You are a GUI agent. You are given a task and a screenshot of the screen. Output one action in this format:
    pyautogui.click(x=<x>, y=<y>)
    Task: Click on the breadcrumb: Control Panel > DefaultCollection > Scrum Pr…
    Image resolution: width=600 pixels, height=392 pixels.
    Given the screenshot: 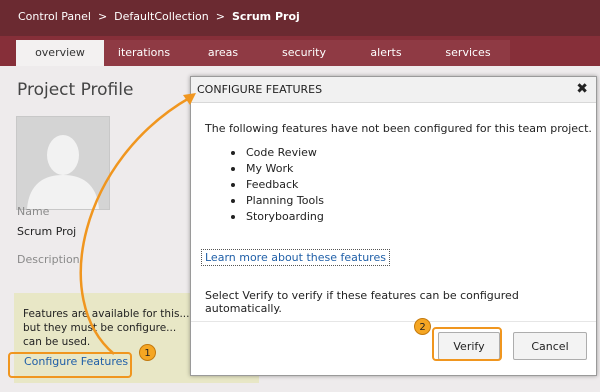 What is the action you would take?
    pyautogui.click(x=159, y=16)
    